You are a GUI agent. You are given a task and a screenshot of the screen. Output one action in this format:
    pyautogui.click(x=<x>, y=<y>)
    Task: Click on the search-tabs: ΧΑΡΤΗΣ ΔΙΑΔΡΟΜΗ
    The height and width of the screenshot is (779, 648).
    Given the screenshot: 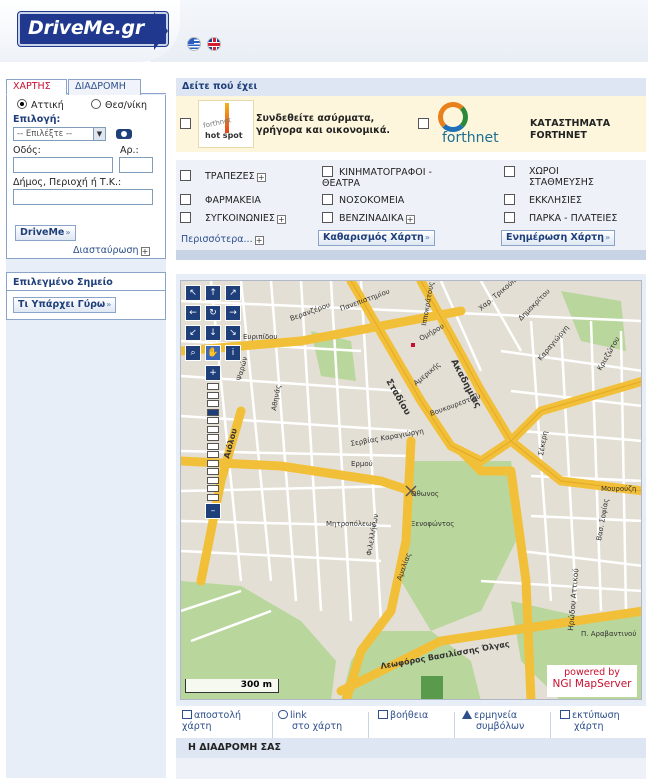 What is the action you would take?
    pyautogui.click(x=86, y=86)
    